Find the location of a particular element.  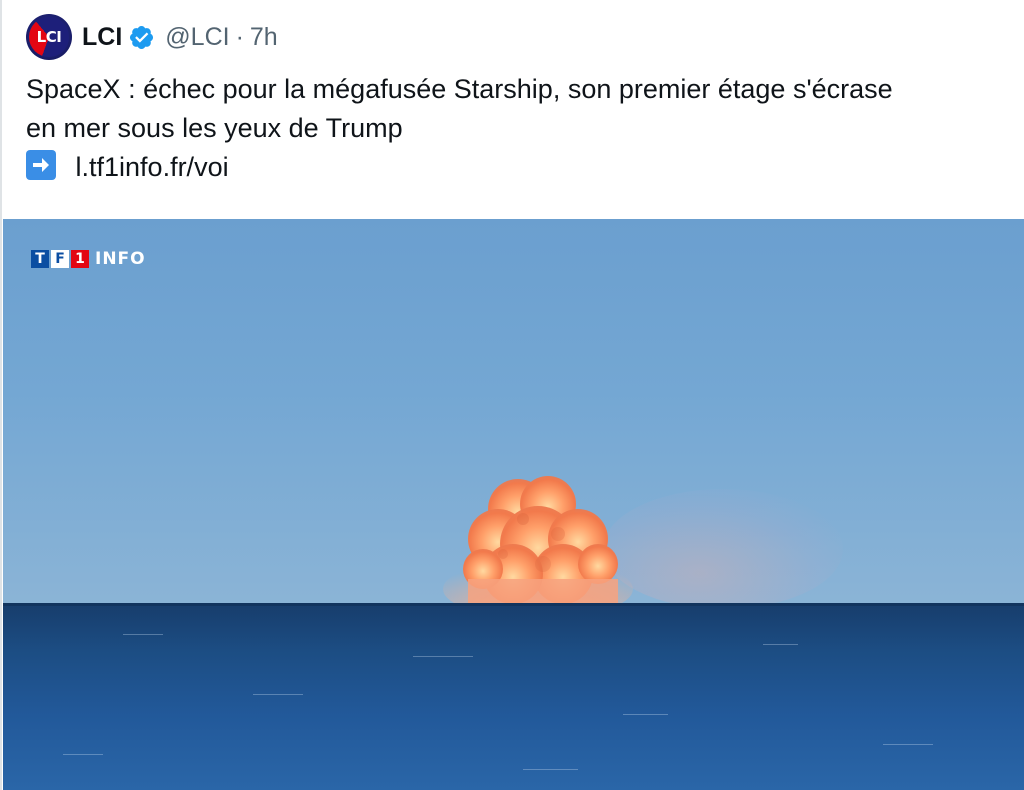

tf1-logo-letter: T is located at coordinates (40, 259).